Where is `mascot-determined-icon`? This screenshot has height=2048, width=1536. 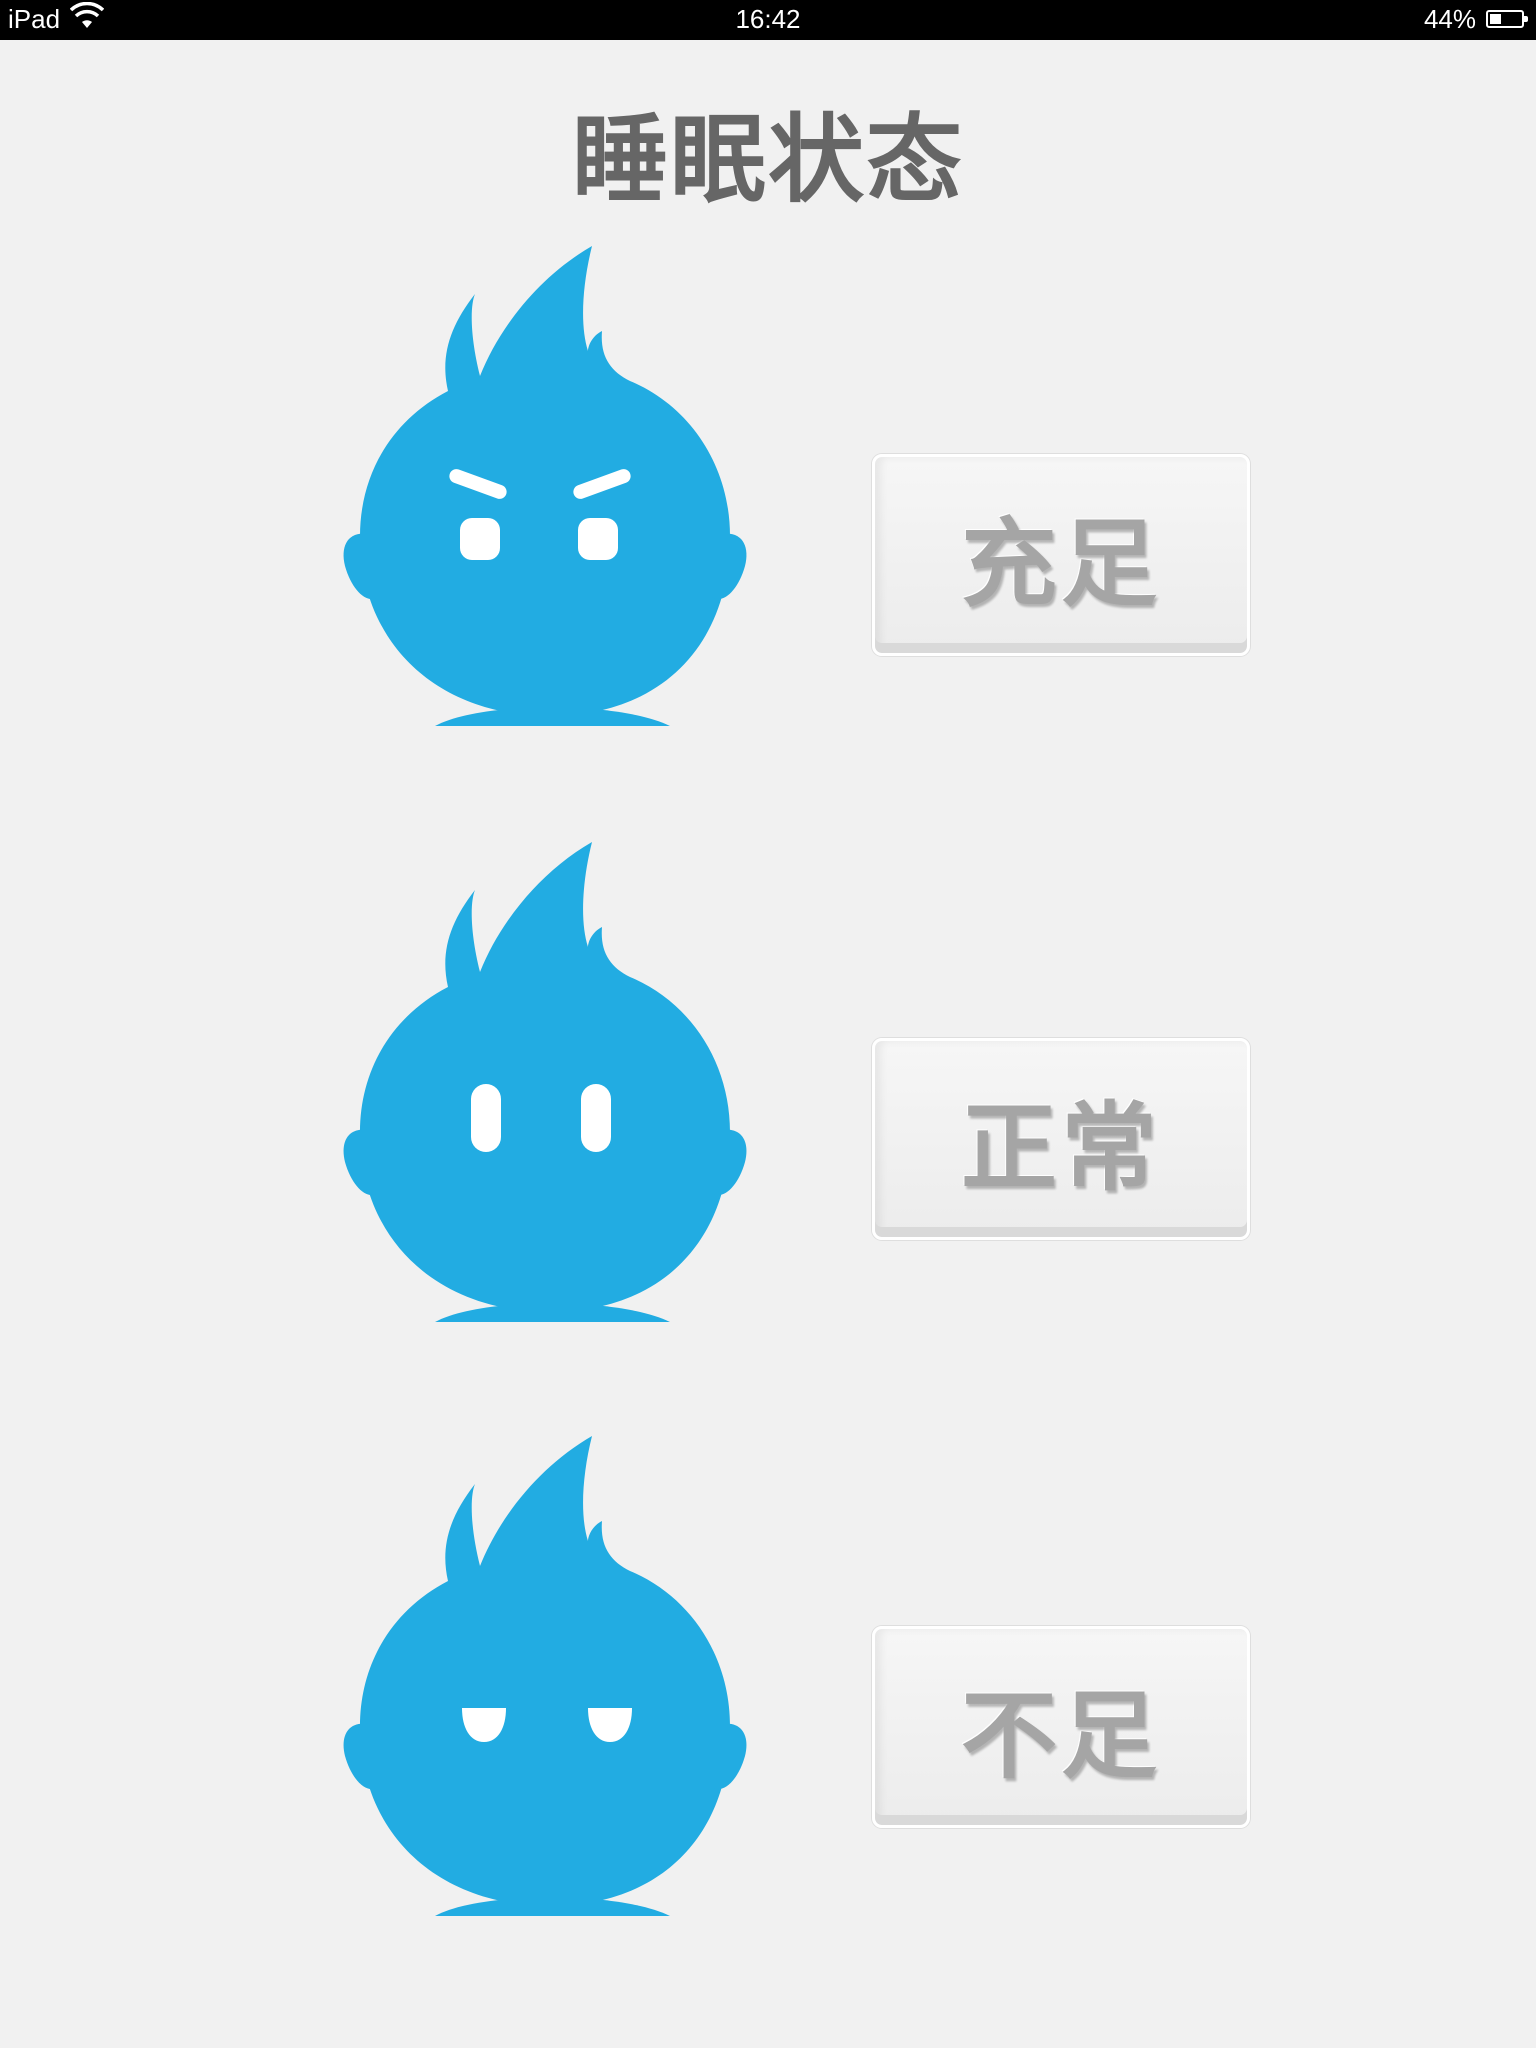
mascot-determined-icon is located at coordinates (550, 491).